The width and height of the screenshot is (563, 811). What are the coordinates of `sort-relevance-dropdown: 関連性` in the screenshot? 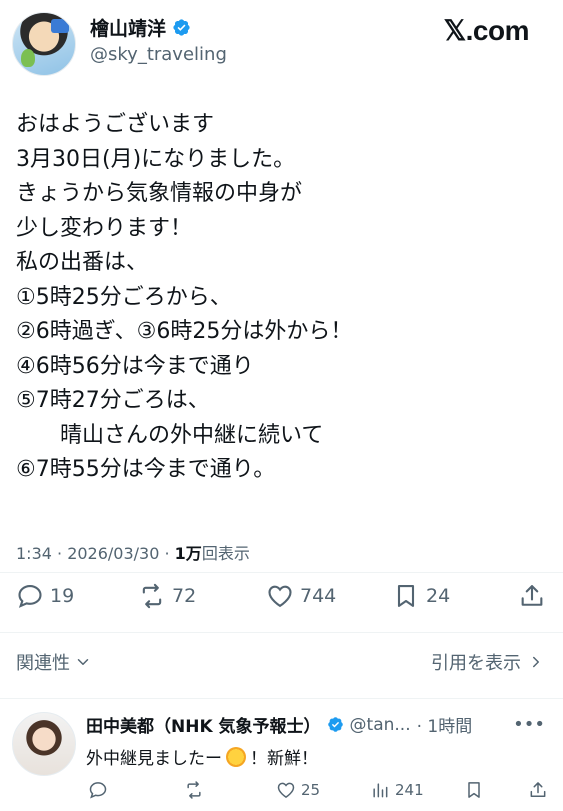 It's located at (54, 662).